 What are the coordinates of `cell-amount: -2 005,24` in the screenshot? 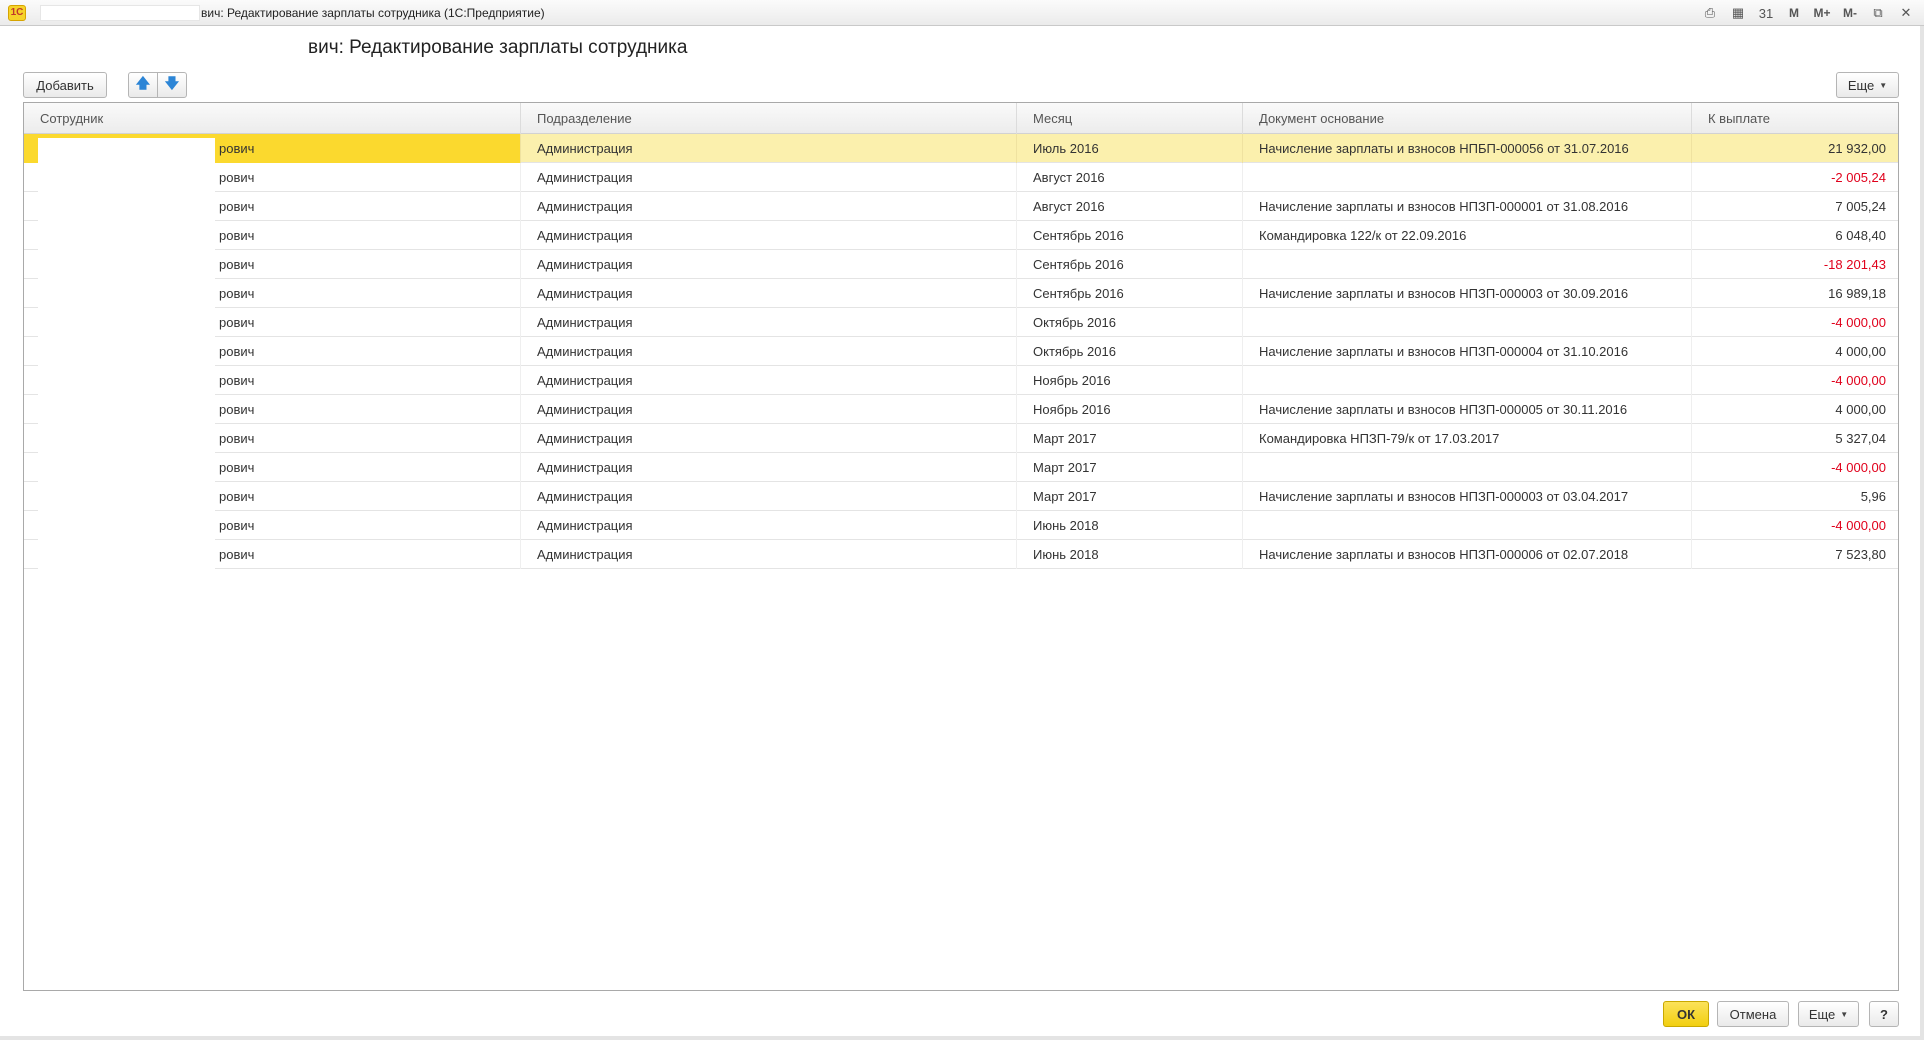 It's located at (1858, 177).